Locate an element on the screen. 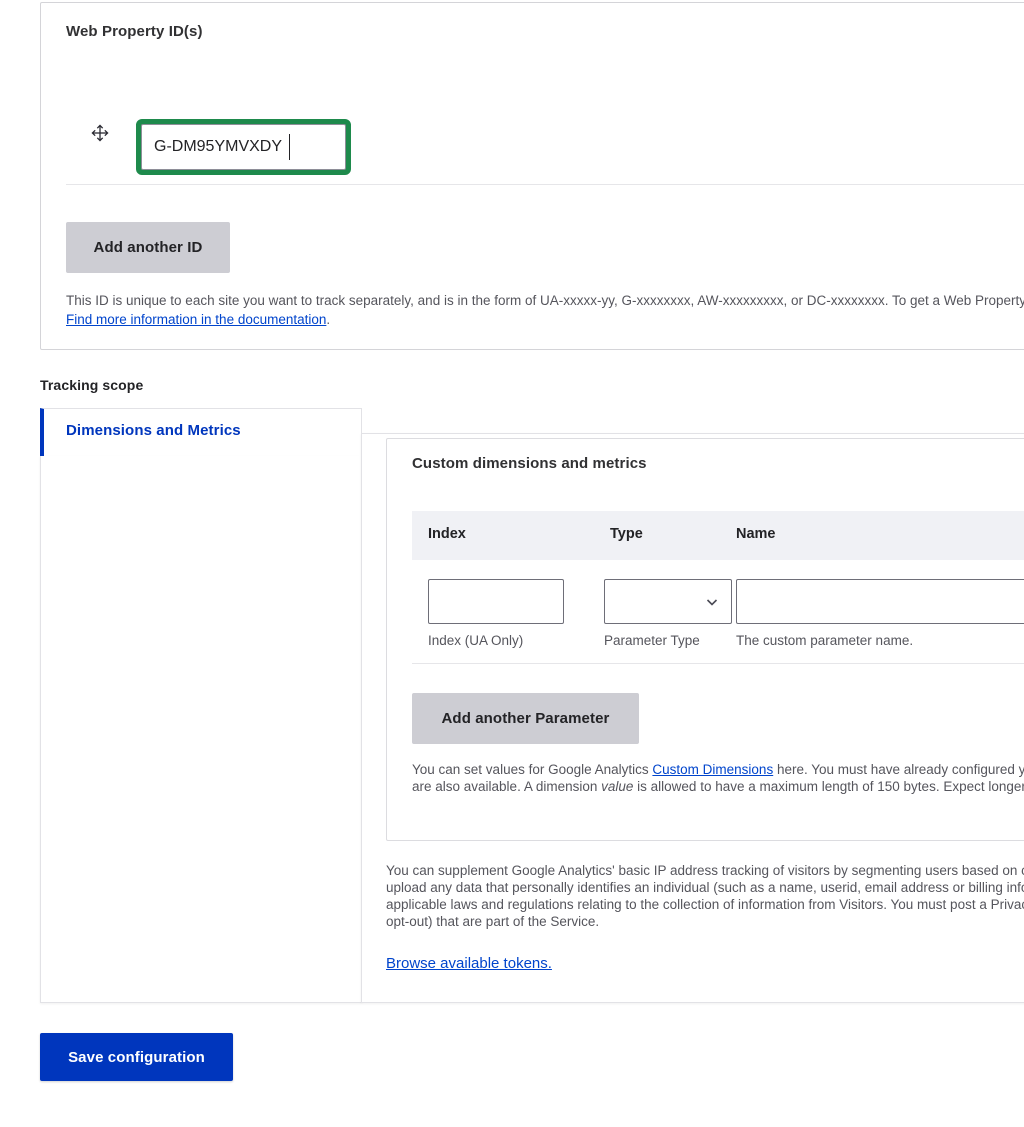 This screenshot has width=1024, height=1127. chevron-down-icon is located at coordinates (712, 602).